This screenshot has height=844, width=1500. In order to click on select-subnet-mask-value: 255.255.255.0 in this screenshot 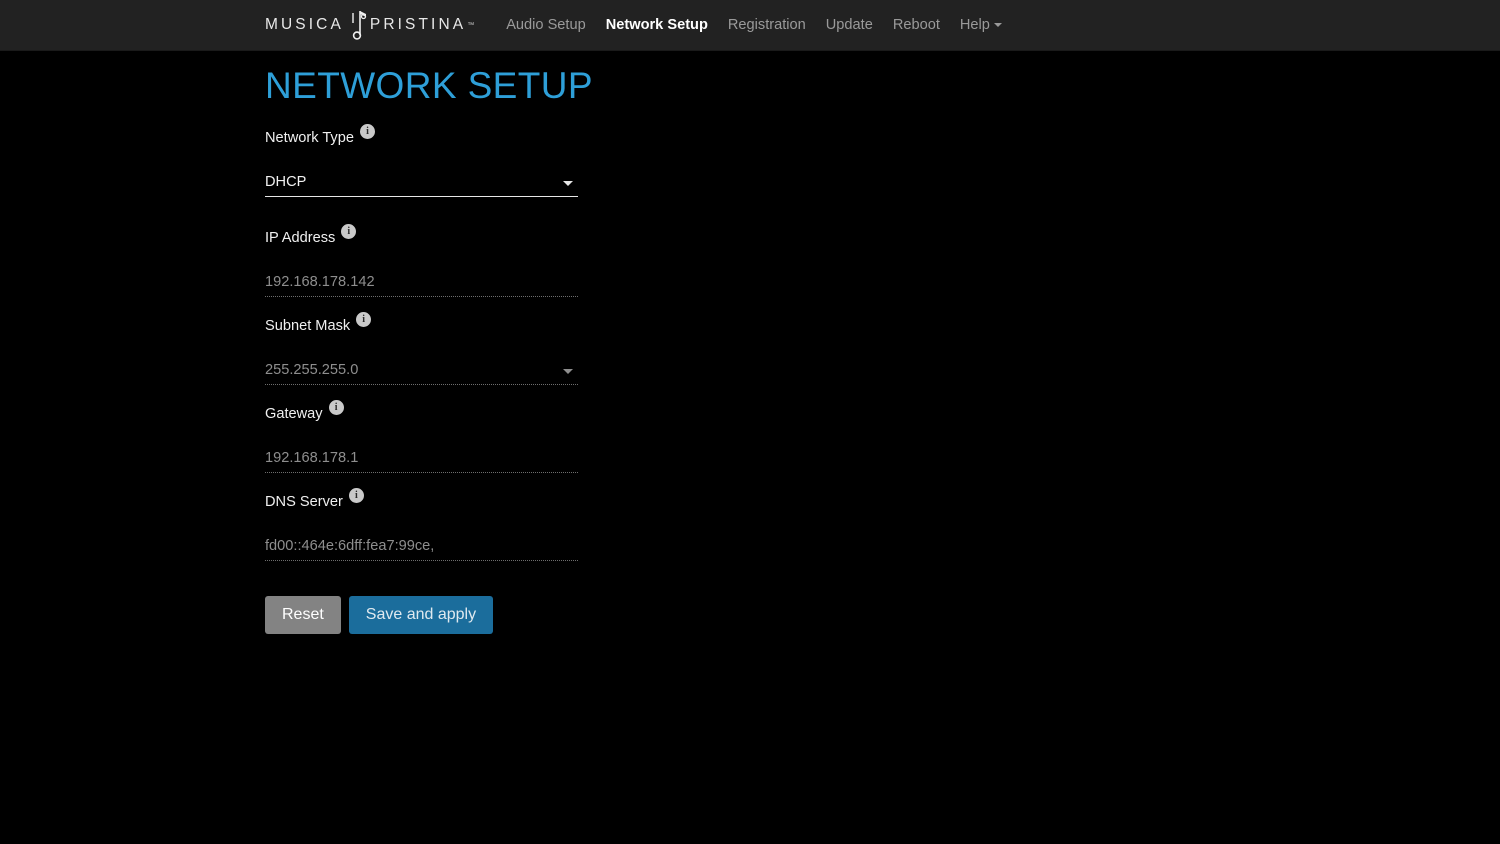, I will do `click(312, 370)`.